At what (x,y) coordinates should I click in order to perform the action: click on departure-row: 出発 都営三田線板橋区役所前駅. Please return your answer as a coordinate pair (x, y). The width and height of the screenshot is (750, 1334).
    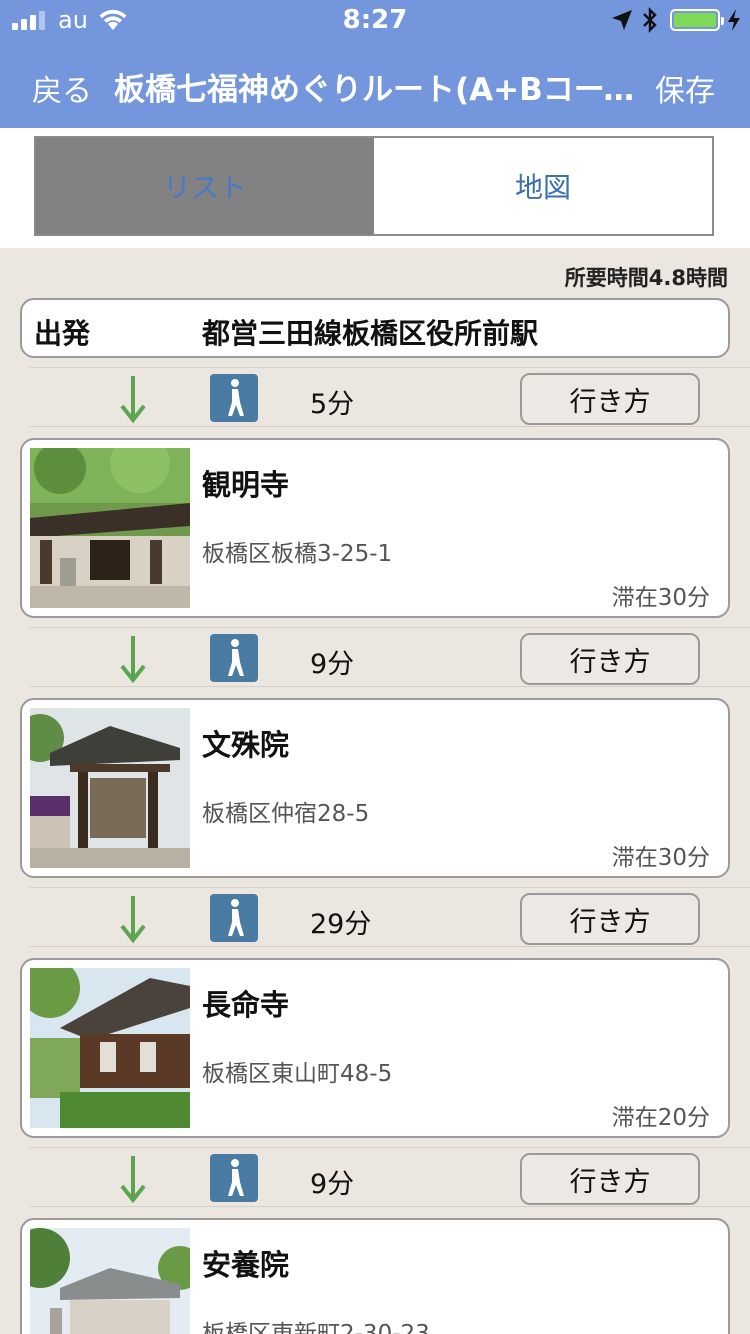
    Looking at the image, I should click on (375, 328).